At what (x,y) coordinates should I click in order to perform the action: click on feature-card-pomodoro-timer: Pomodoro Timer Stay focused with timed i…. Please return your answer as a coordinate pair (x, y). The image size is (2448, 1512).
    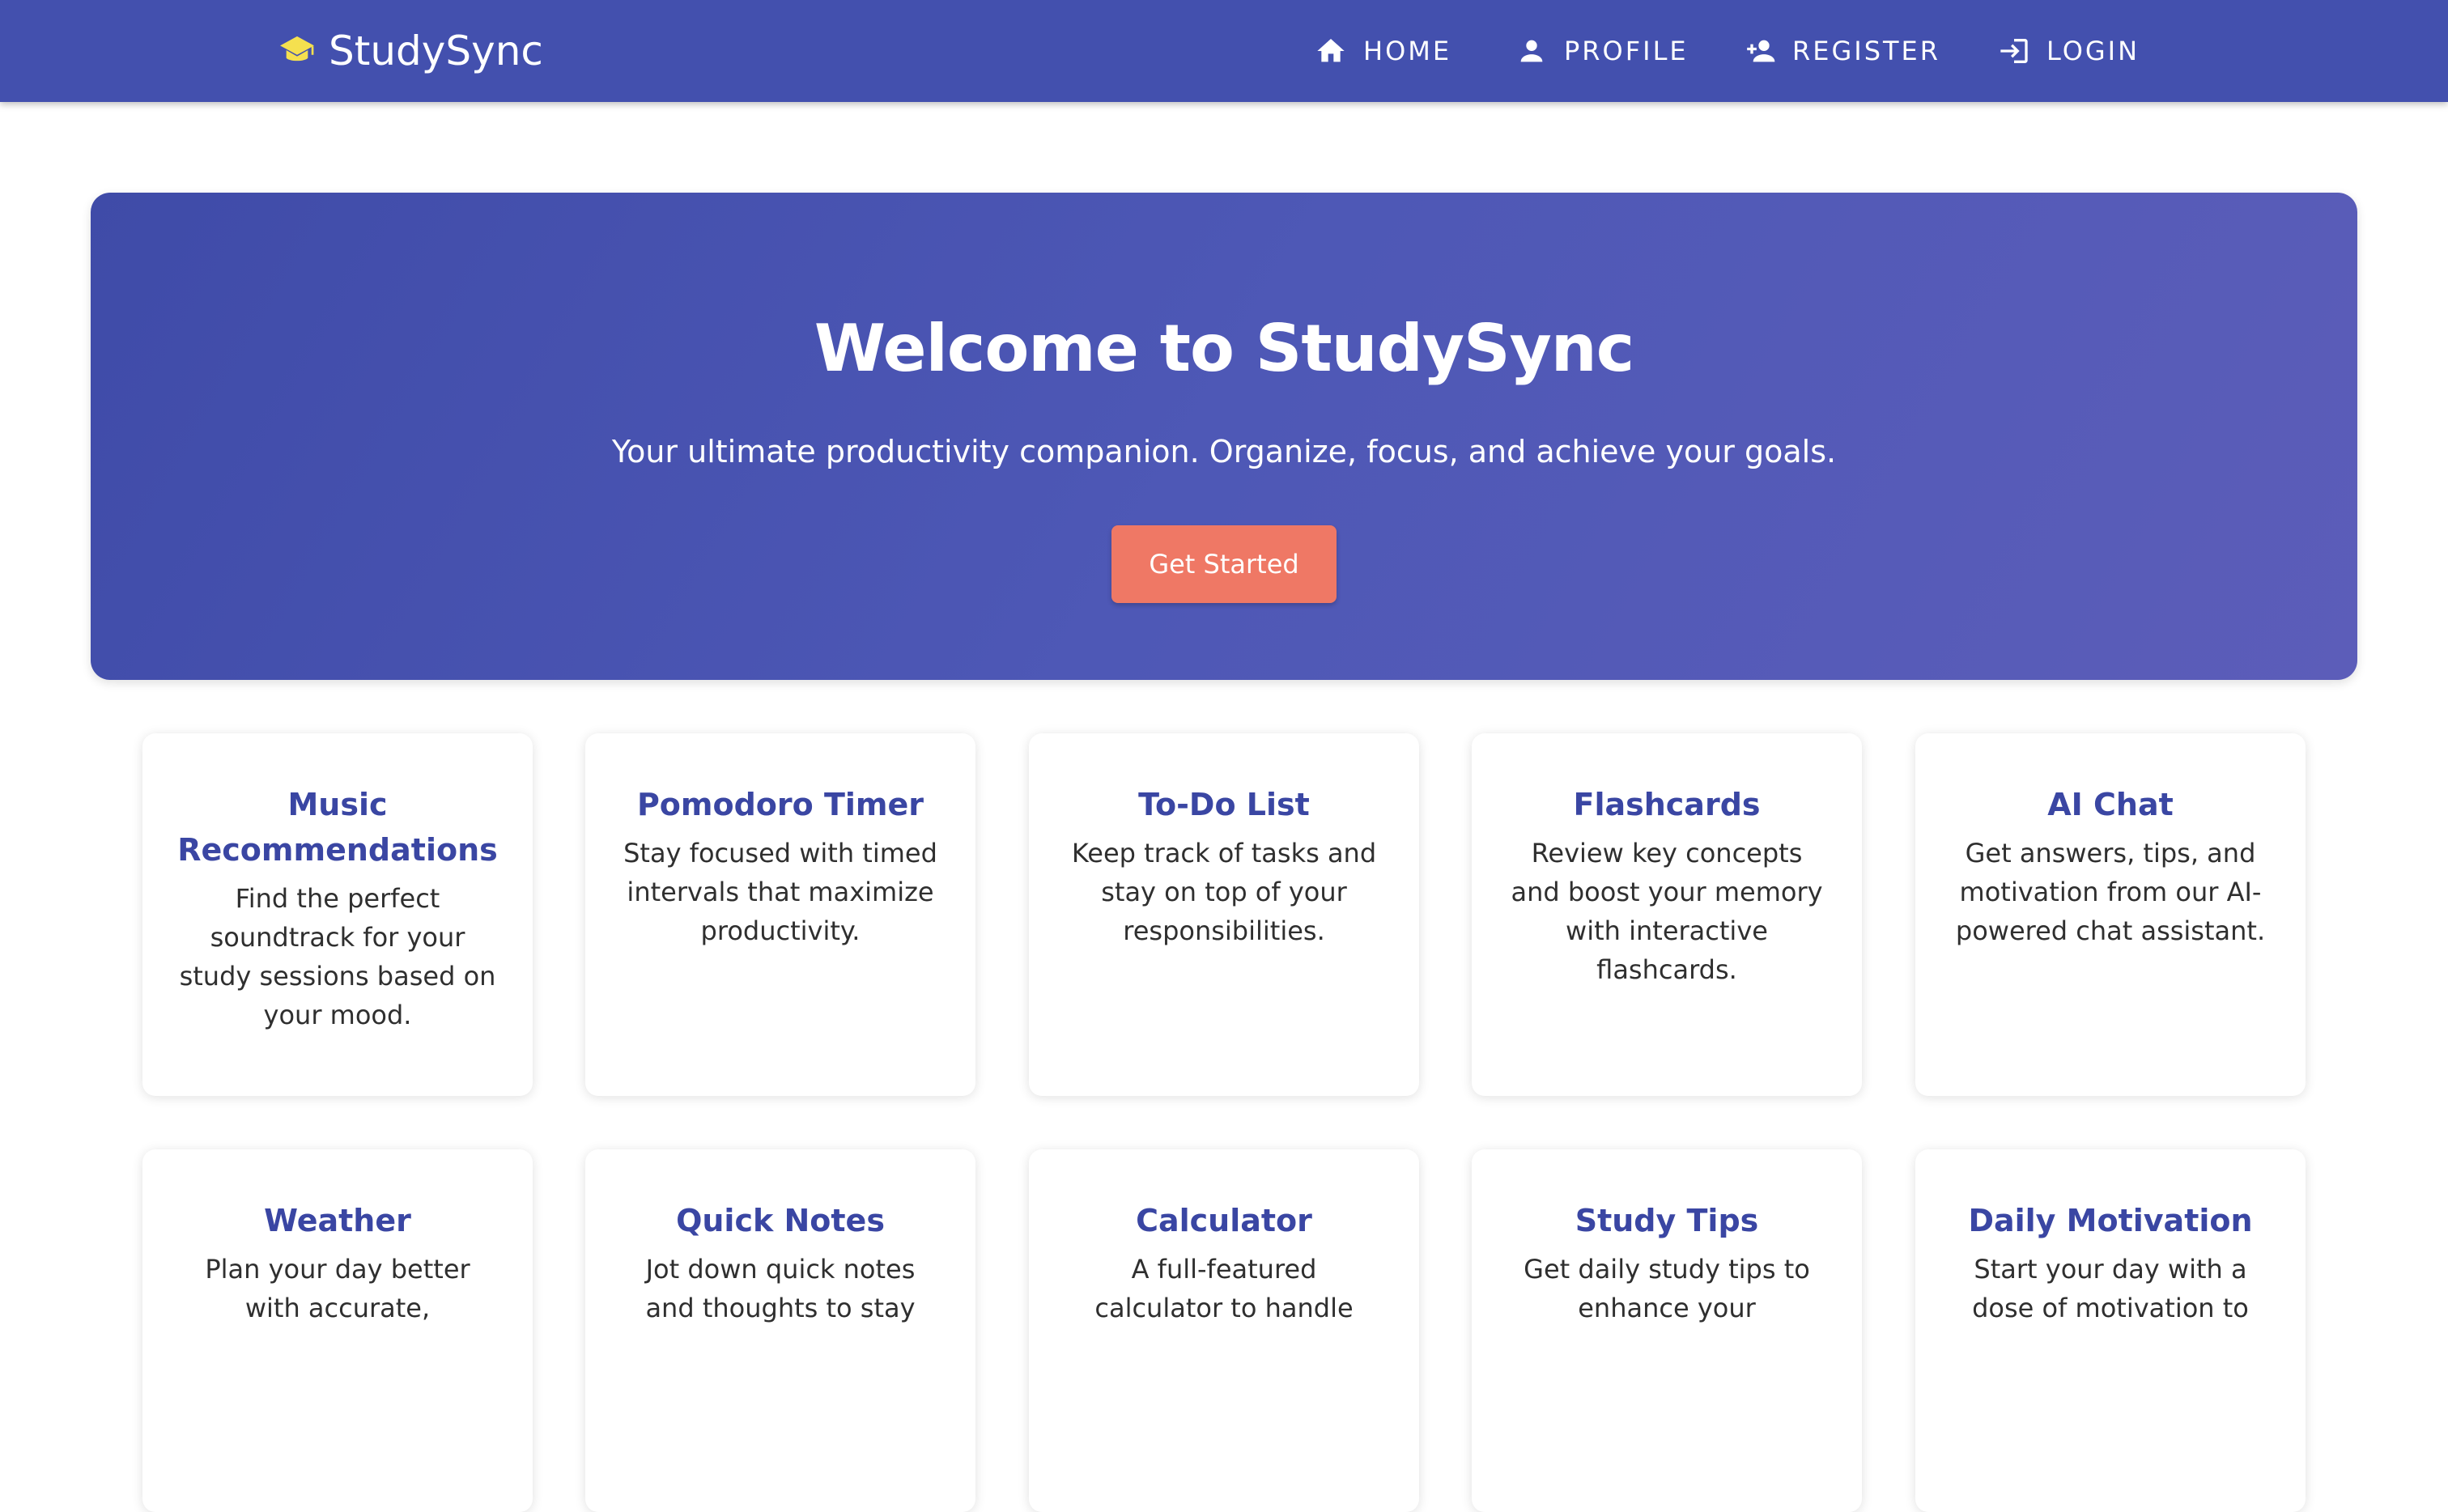
    Looking at the image, I should click on (780, 914).